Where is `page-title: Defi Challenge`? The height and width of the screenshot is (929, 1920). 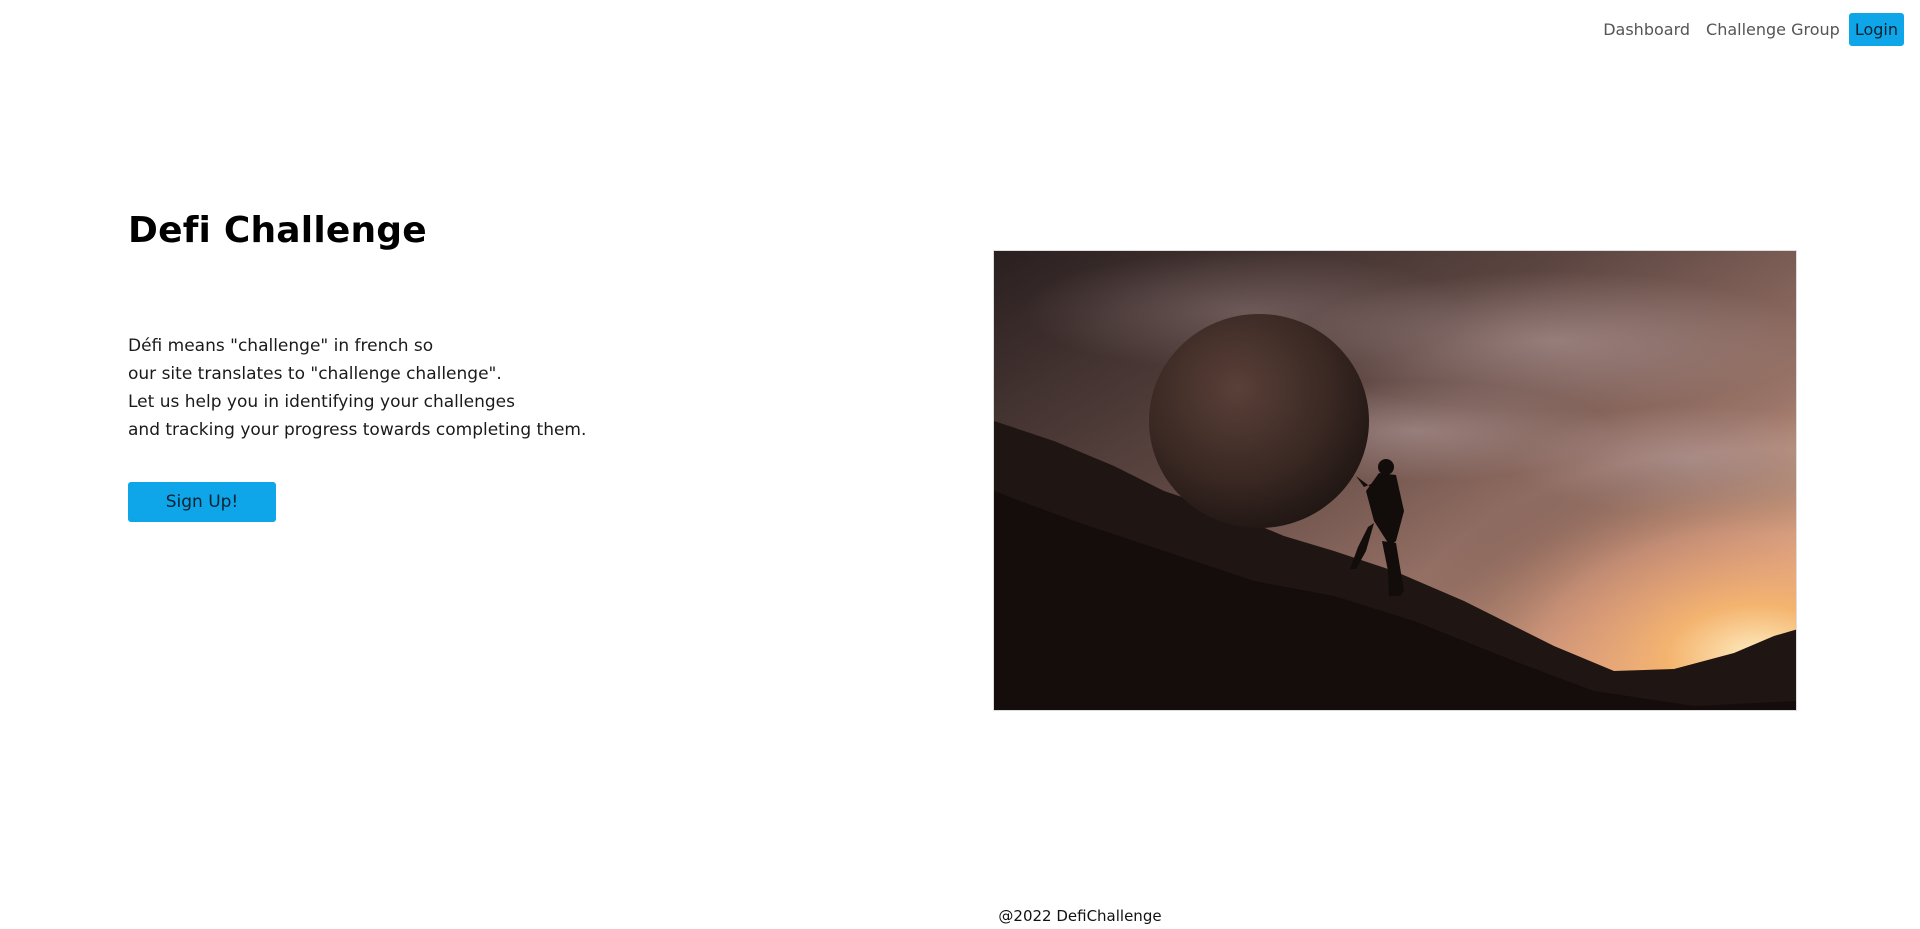
page-title: Defi Challenge is located at coordinates (277, 230).